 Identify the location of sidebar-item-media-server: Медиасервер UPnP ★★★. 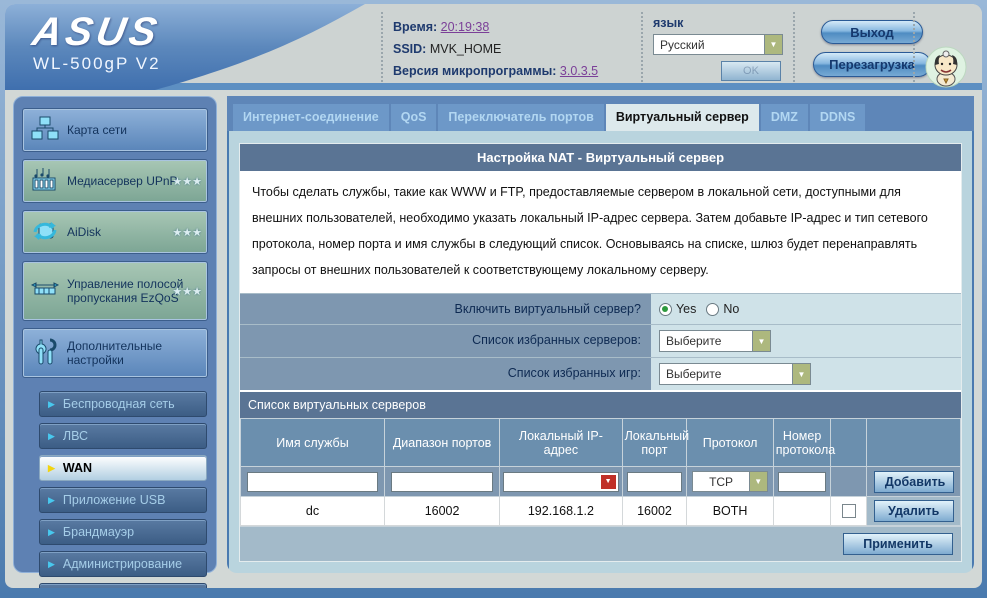
(115, 181).